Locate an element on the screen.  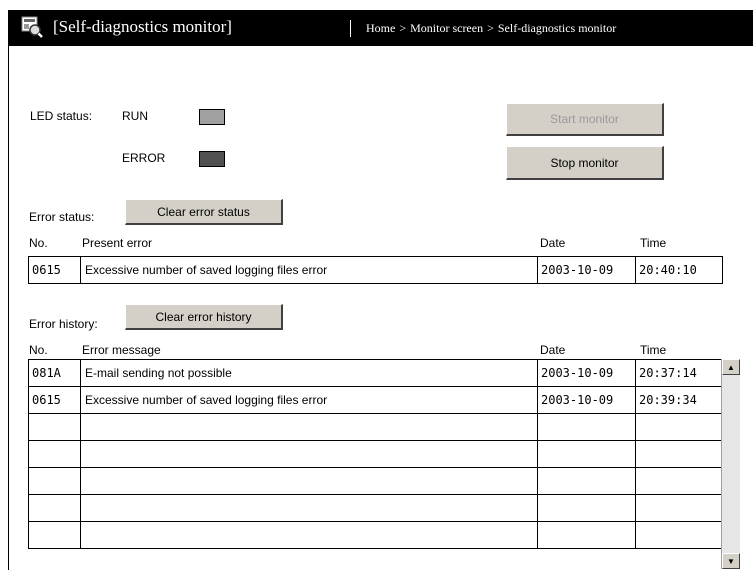
column-header-present-error: Present error is located at coordinates (117, 243).